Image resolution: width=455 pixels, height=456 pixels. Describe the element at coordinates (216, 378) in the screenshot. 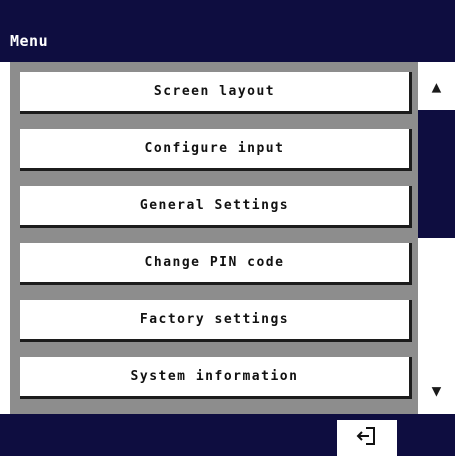

I see `system-information-button: System information` at that location.